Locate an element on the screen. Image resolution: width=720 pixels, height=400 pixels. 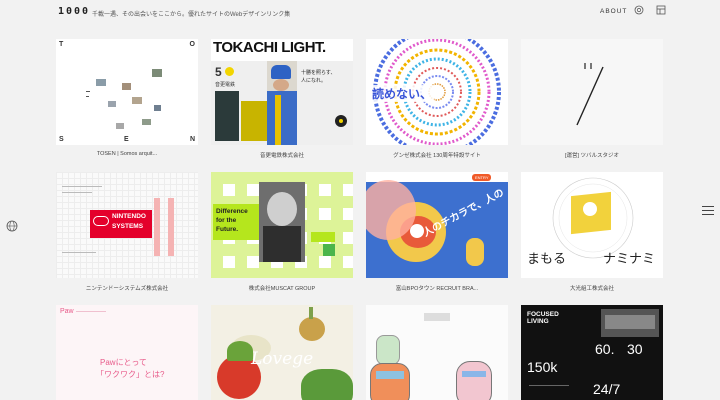
site-card is located at coordinates (437, 352).